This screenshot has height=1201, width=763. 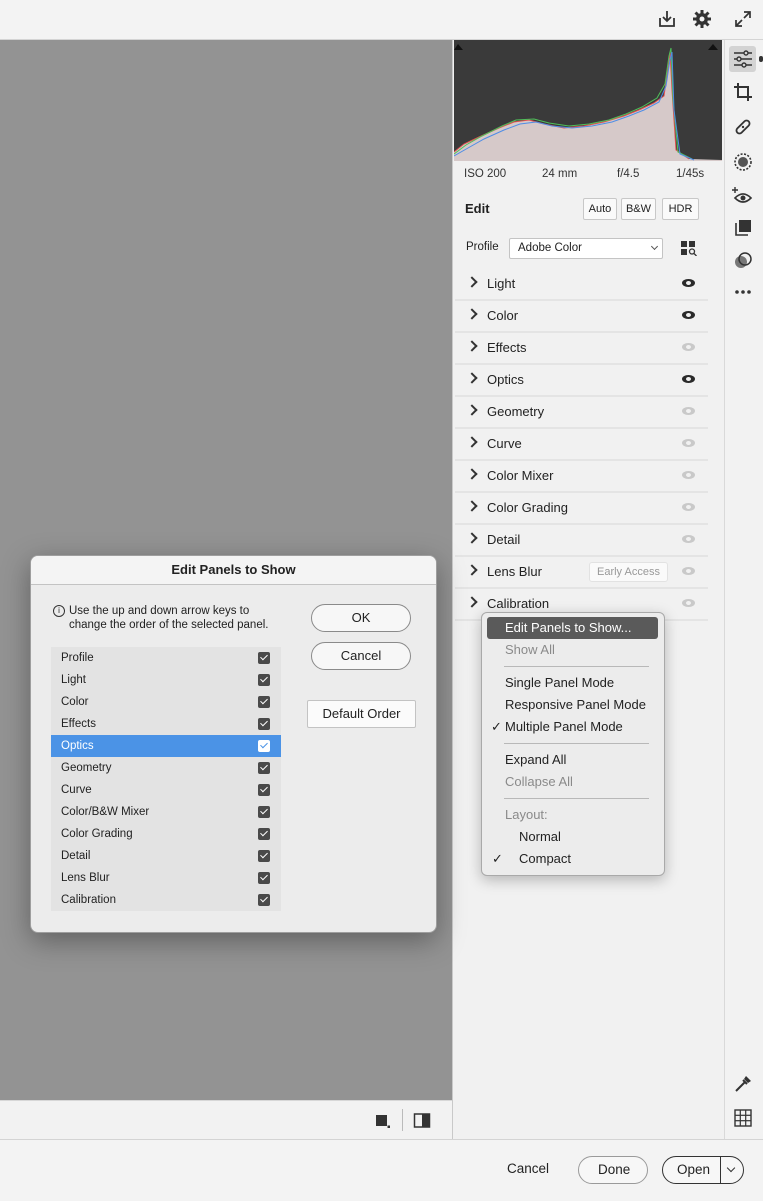 I want to click on panel-row-light: Light, so click(x=581, y=285).